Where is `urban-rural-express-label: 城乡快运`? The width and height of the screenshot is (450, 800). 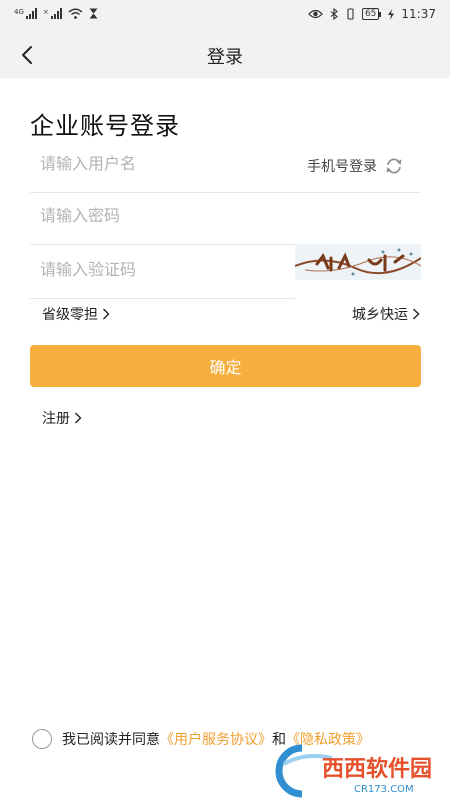
urban-rural-express-label: 城乡快运 is located at coordinates (380, 315).